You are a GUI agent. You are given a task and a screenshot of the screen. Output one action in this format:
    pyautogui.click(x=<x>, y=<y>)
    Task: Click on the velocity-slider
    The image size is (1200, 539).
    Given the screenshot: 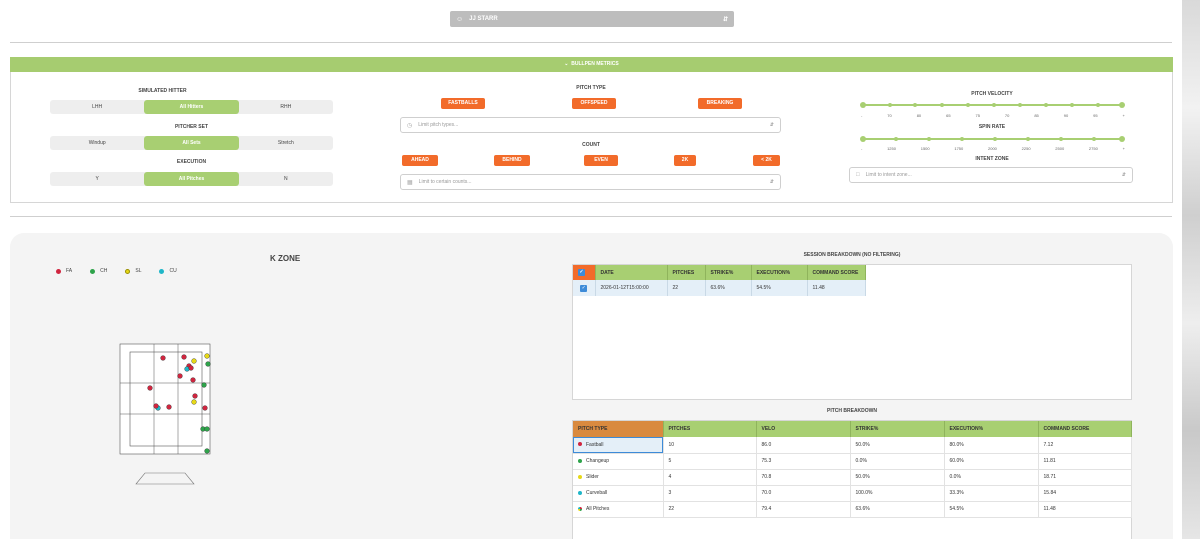 What is the action you would take?
    pyautogui.click(x=992, y=105)
    